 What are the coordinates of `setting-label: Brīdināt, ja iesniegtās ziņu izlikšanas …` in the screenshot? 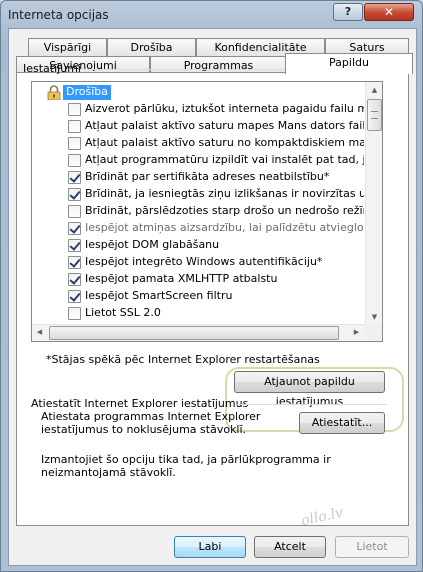 It's located at (224, 193).